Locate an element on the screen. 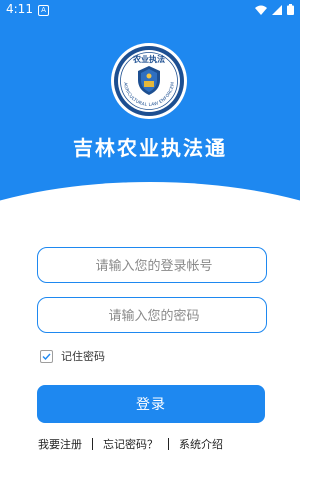  account-field is located at coordinates (153, 265).